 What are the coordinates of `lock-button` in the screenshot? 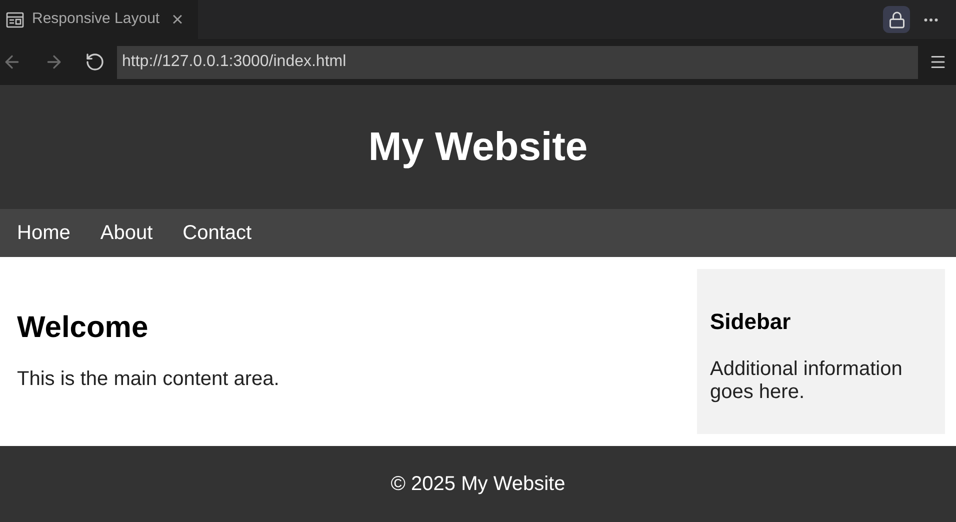 It's located at (896, 19).